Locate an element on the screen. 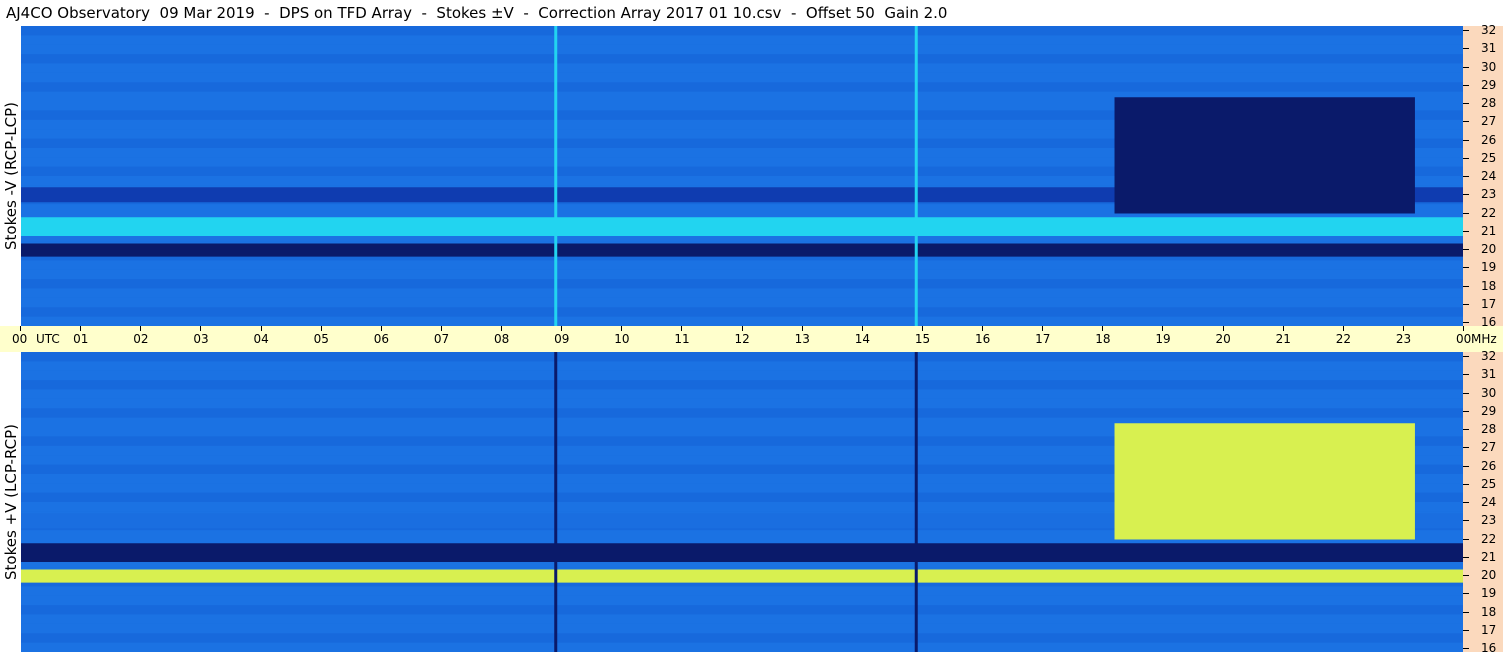 This screenshot has width=1503, height=672. time-tick-label: 06 is located at coordinates (381, 339).